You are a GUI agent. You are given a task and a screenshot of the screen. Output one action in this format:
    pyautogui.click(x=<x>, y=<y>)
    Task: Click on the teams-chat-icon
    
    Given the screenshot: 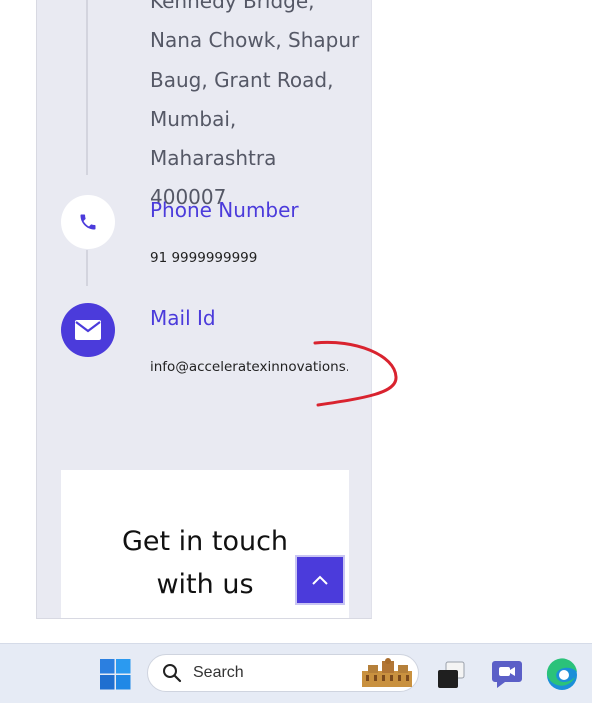 What is the action you would take?
    pyautogui.click(x=507, y=674)
    